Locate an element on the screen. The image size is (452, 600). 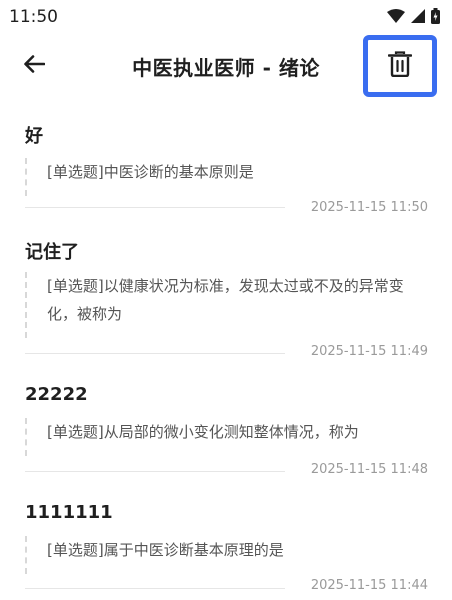
timestamp: 2025-11-15 11:49 is located at coordinates (369, 351).